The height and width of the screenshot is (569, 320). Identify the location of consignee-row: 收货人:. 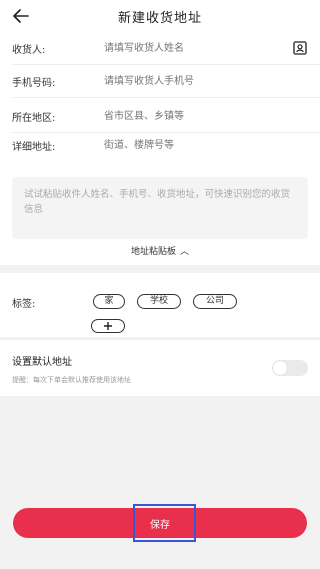
(160, 48).